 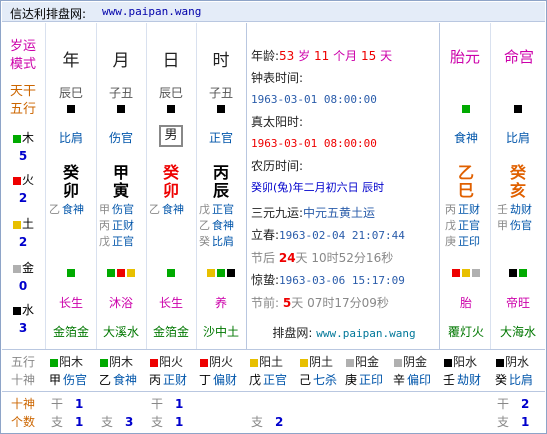 What do you see at coordinates (57, 404) in the screenshot?
I see `count-gan-label: 干` at bounding box center [57, 404].